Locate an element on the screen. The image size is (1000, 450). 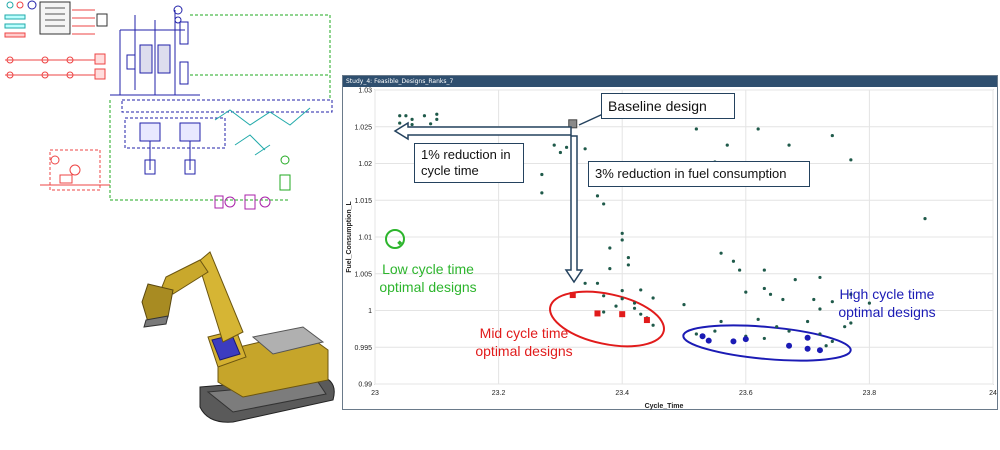
y-tick-label: 1.03 is located at coordinates (365, 91).